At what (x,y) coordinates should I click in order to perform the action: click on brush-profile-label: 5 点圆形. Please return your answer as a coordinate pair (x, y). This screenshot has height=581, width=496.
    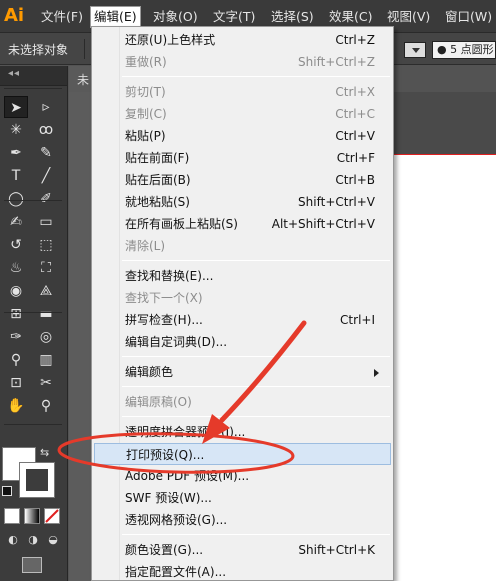
    Looking at the image, I should click on (472, 49).